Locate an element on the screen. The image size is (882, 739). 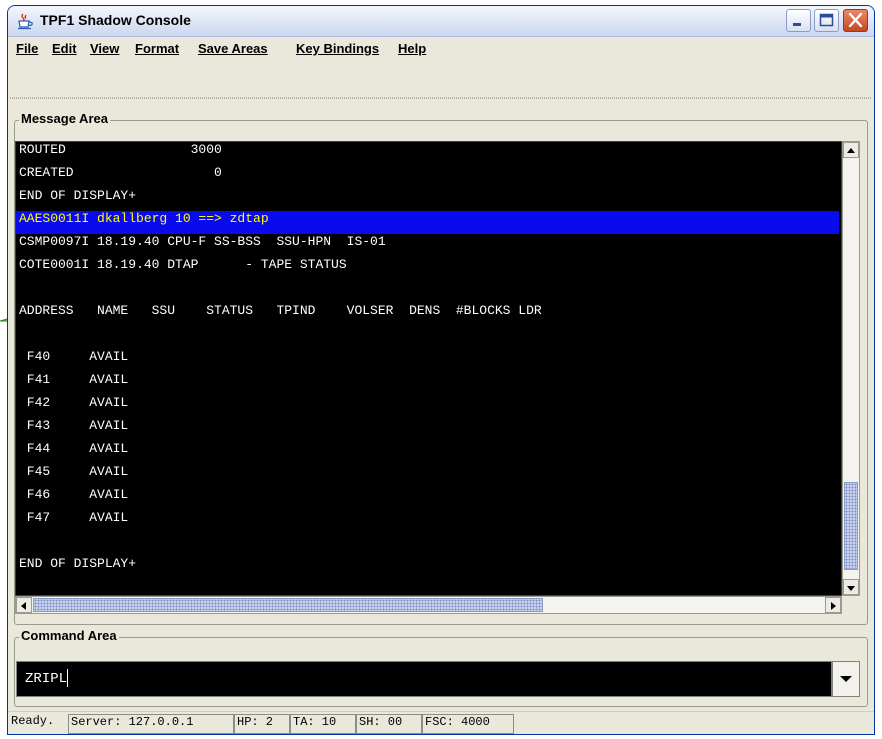
scroll-down-button is located at coordinates (851, 587).